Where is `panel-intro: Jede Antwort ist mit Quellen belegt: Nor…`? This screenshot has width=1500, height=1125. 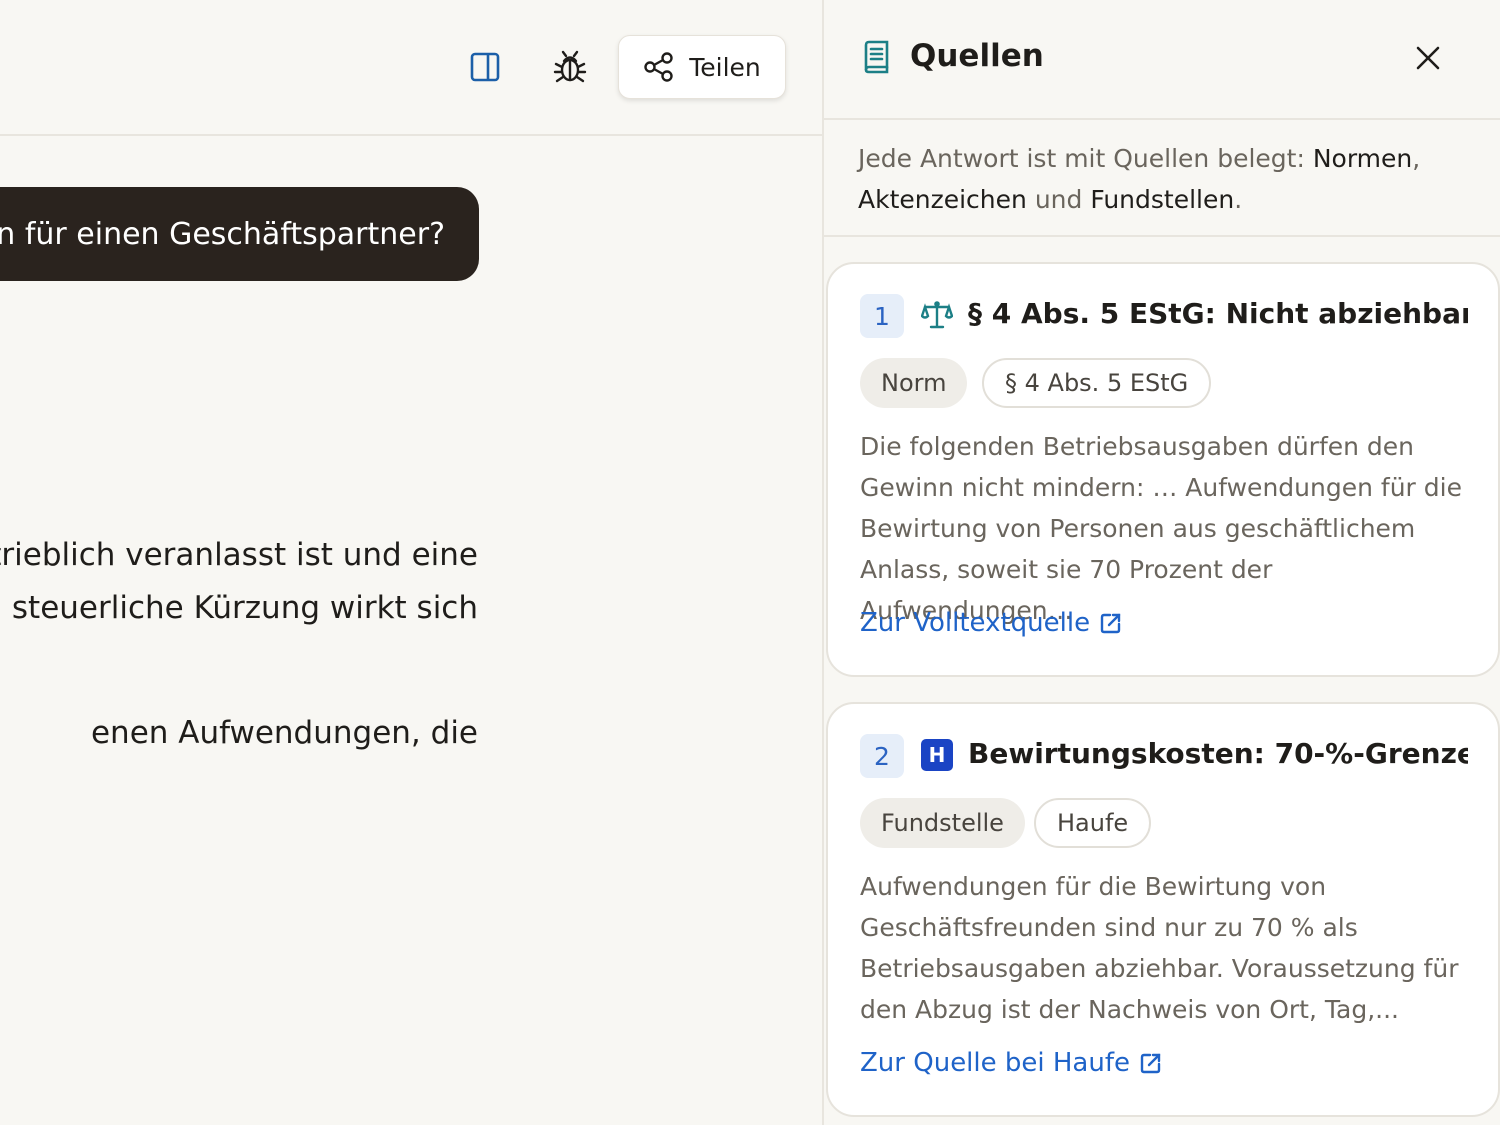
panel-intro: Jede Antwort ist mit Quellen belegt: Nor… is located at coordinates (1158, 179).